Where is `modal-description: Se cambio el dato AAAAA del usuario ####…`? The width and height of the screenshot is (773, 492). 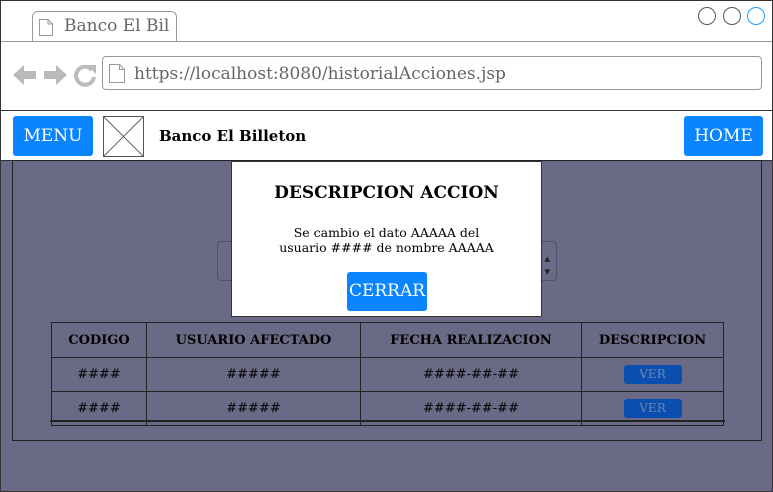 modal-description: Se cambio el dato AAAAA del usuario ####… is located at coordinates (386, 240).